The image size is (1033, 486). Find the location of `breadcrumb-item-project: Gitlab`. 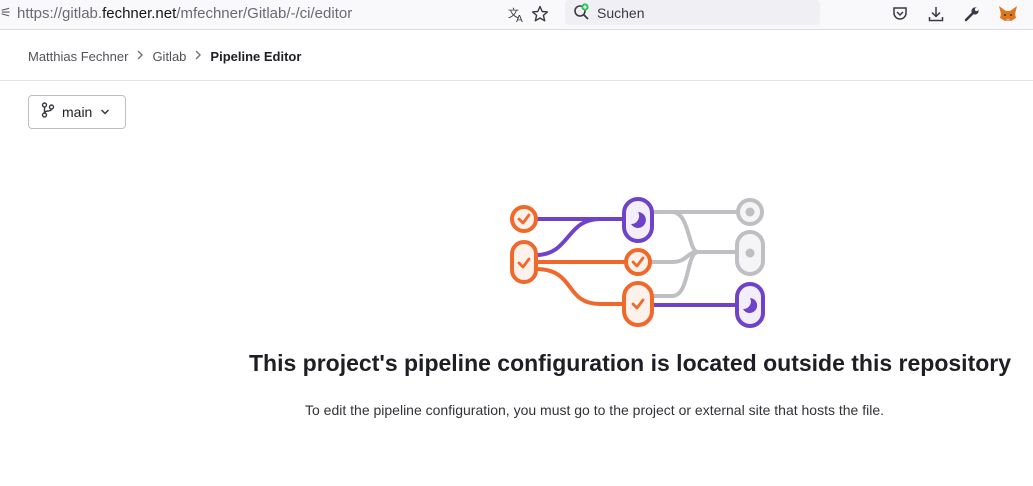

breadcrumb-item-project: Gitlab is located at coordinates (169, 56).